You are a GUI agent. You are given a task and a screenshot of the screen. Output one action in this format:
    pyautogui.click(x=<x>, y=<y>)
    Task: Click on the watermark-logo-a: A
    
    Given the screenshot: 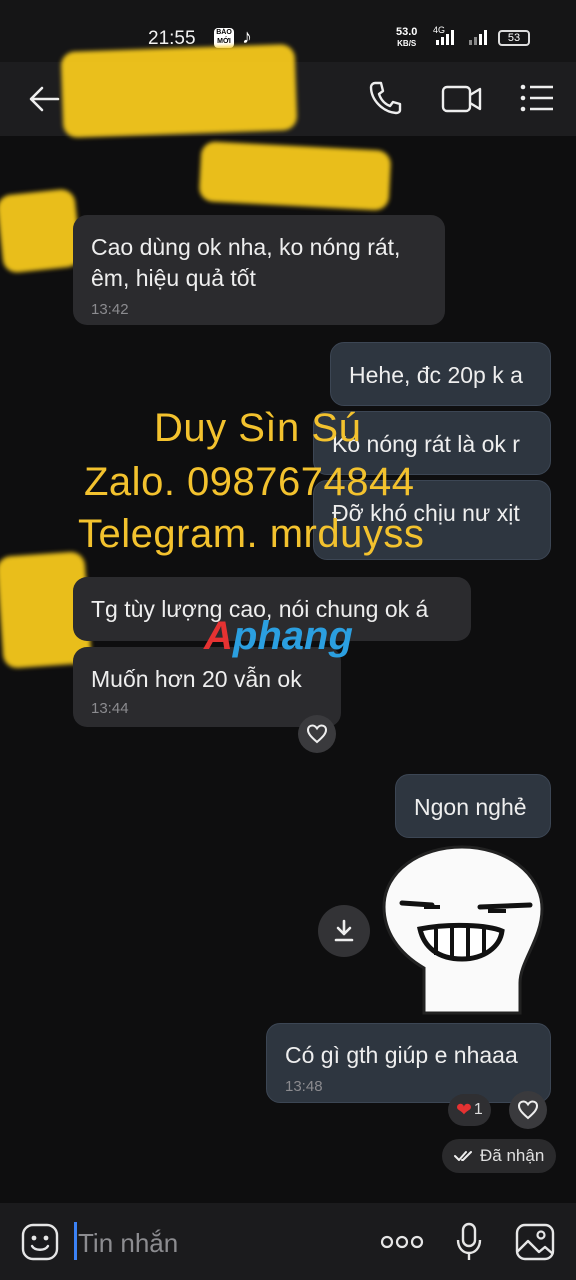 What is the action you would take?
    pyautogui.click(x=218, y=636)
    